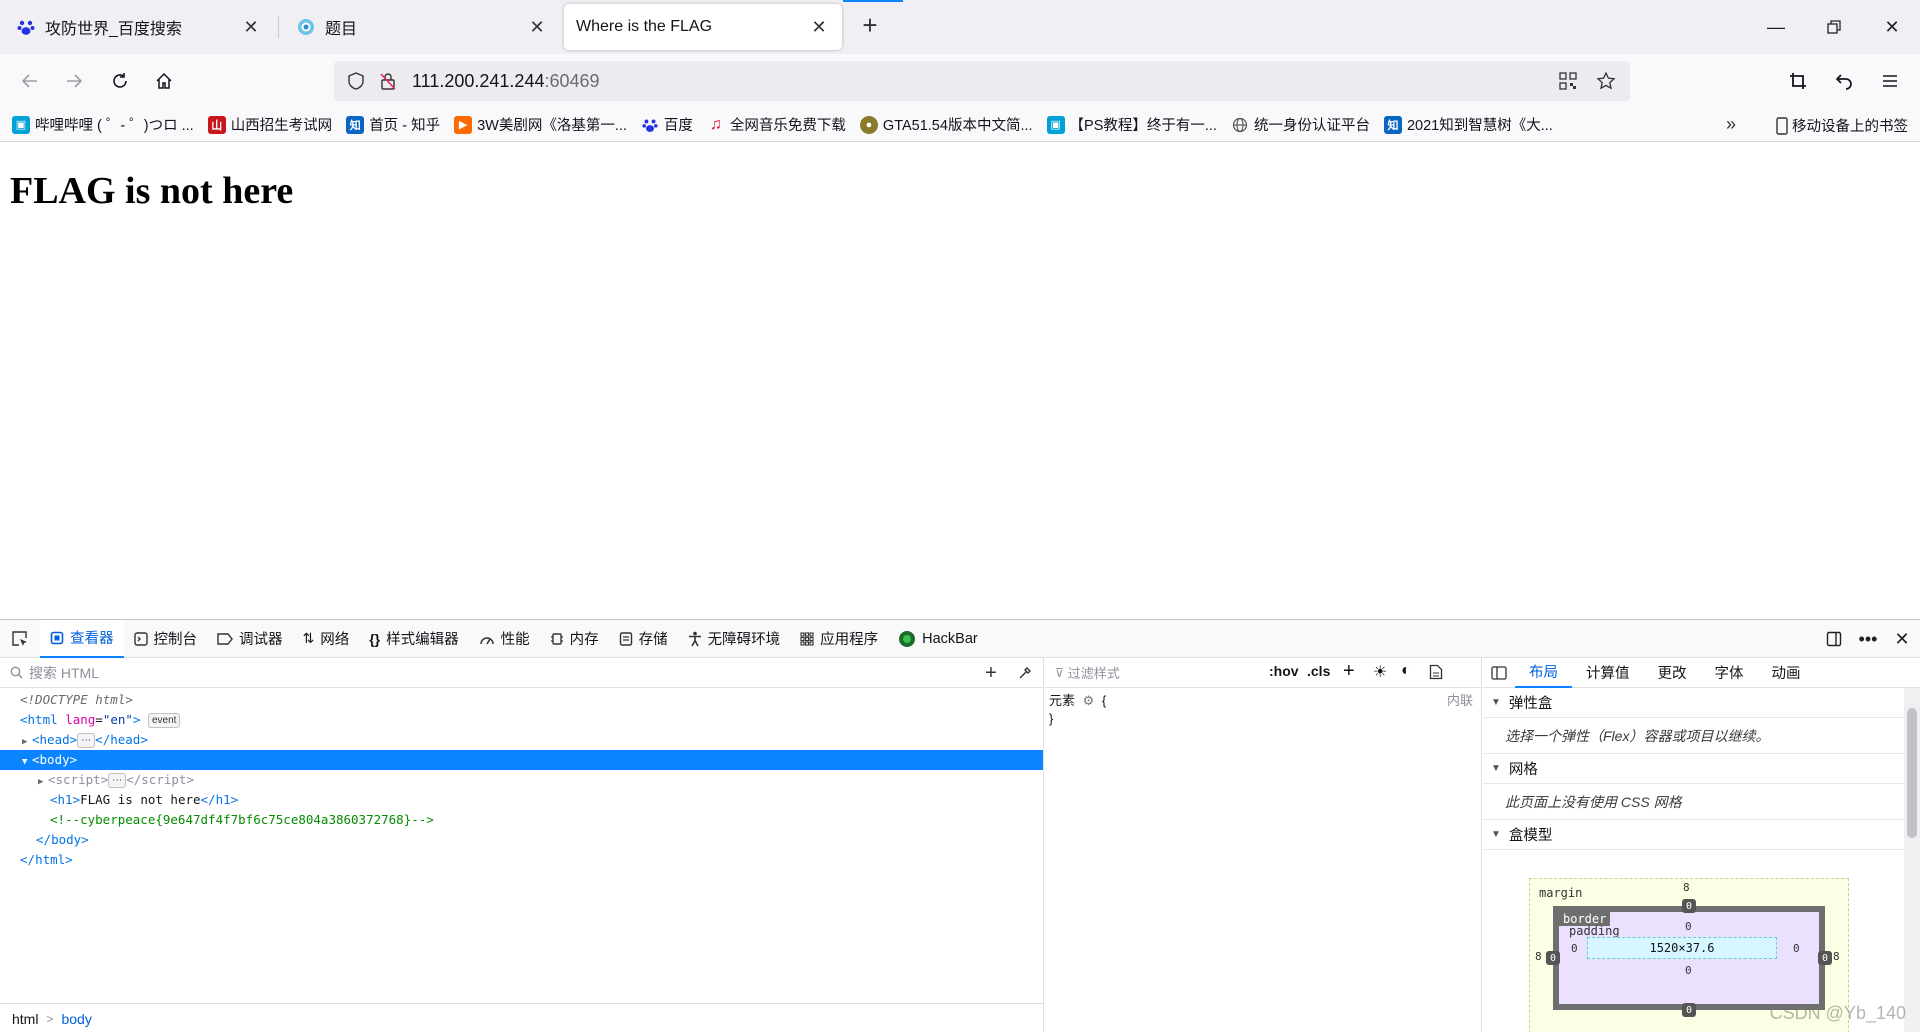 This screenshot has height=1032, width=1920. I want to click on margin-right-value: 8, so click(1836, 956).